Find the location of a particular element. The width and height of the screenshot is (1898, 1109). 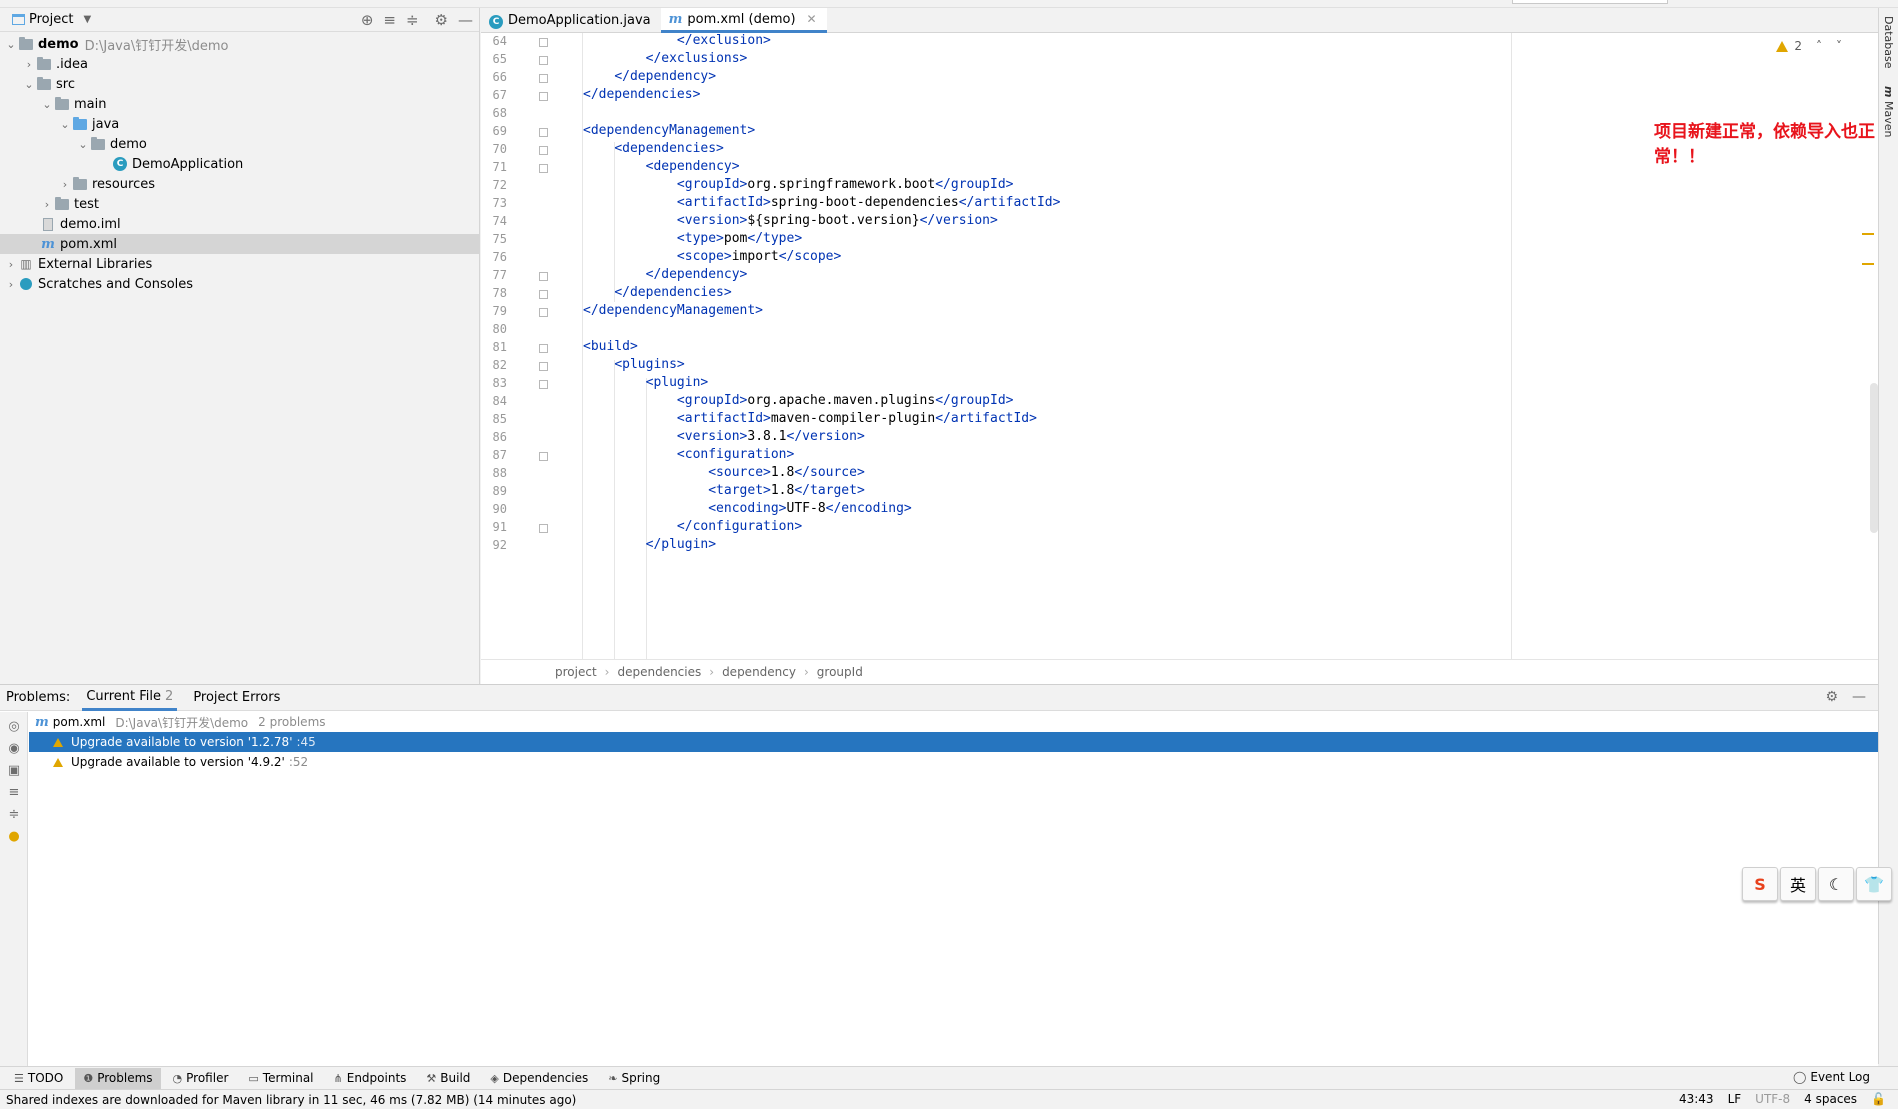

problem-line: :52 is located at coordinates (298, 762).